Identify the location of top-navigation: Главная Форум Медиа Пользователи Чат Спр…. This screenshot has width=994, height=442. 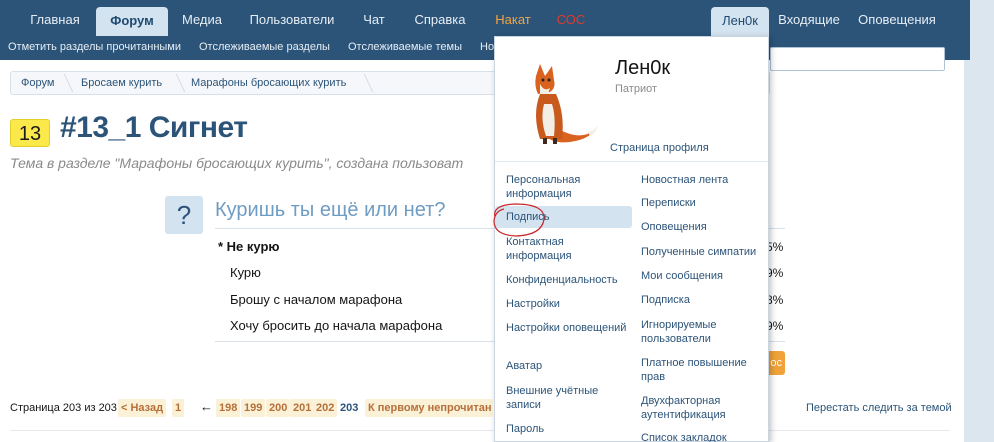
(485, 18).